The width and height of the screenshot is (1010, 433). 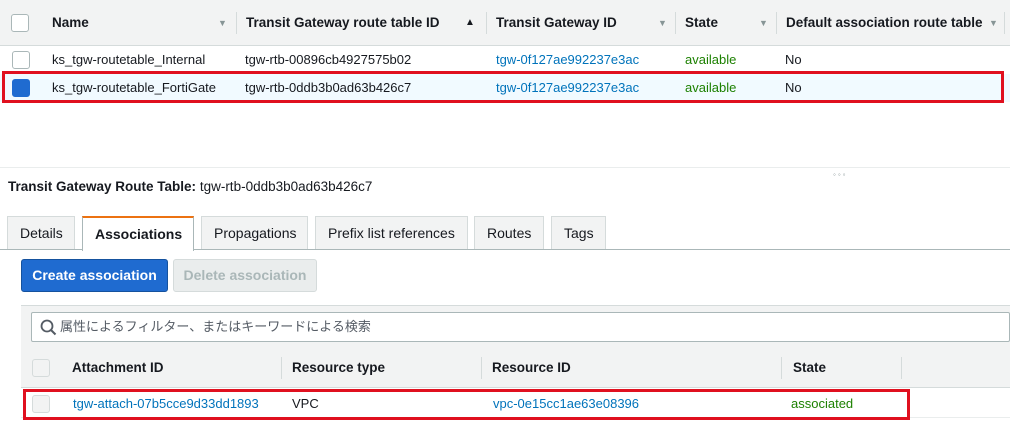 I want to click on column-header-resource-type: Resource type, so click(x=338, y=368).